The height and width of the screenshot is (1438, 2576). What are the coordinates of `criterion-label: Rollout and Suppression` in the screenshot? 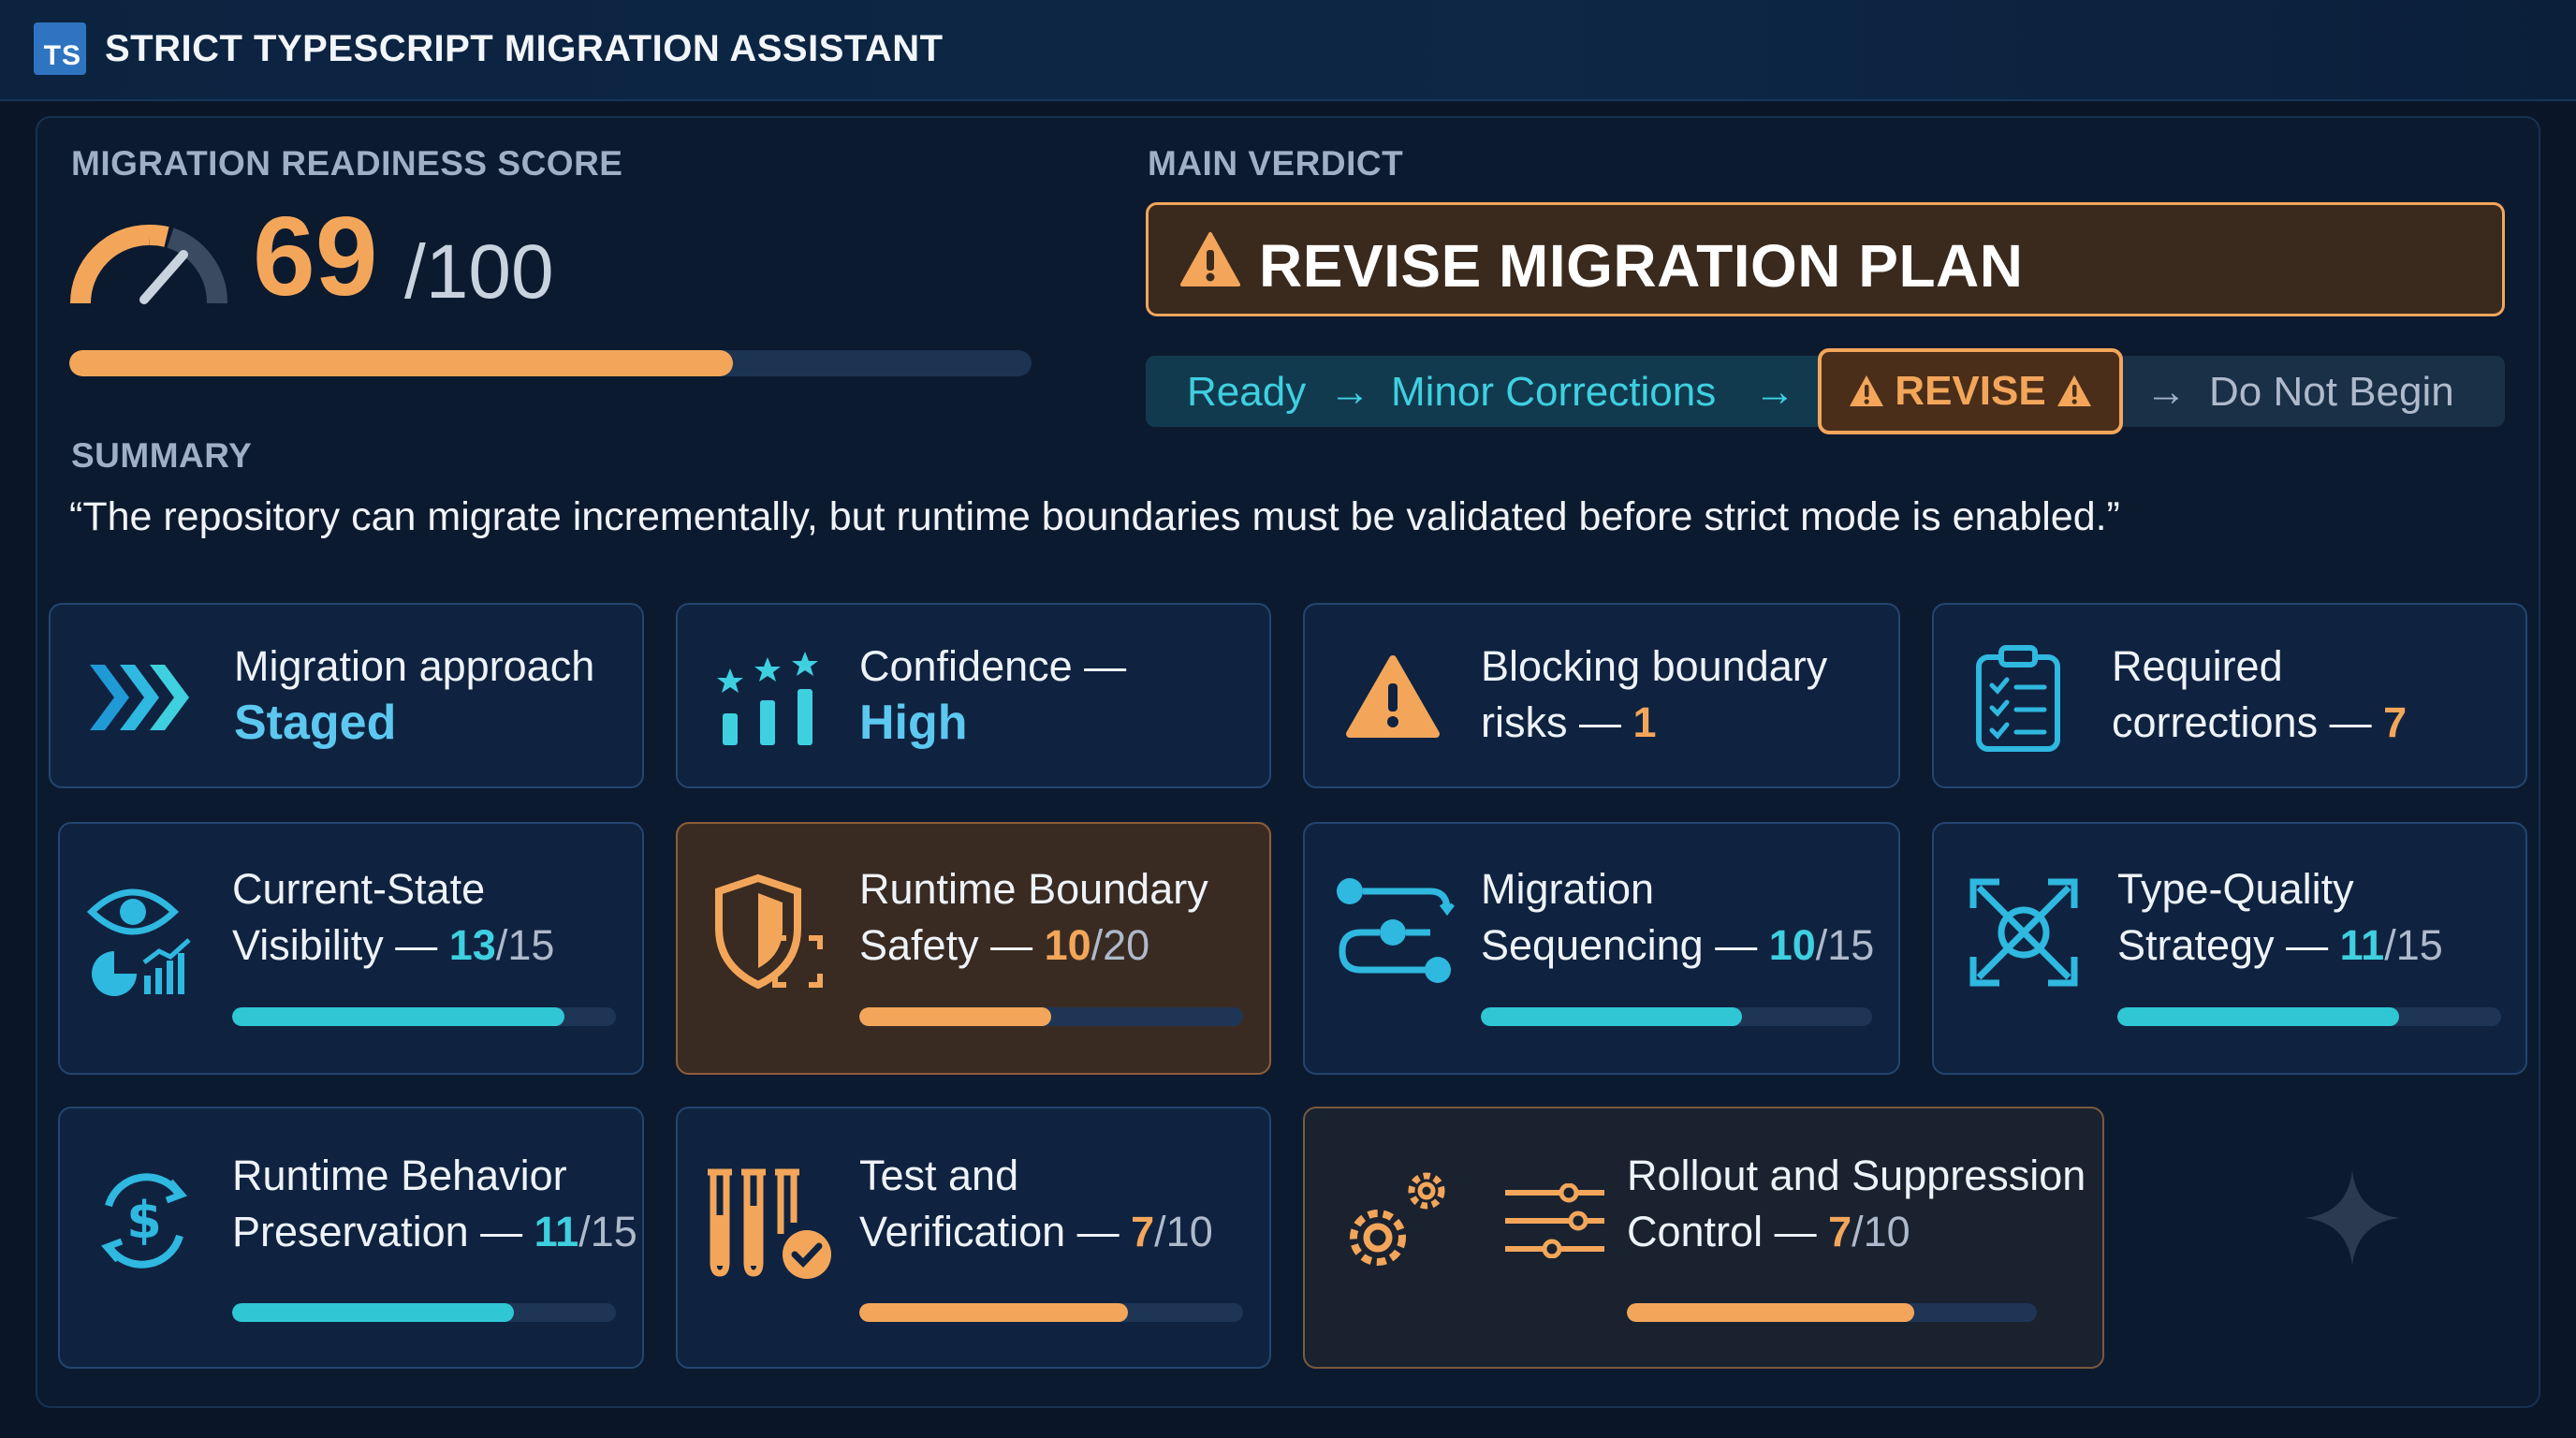 It's located at (1856, 1175).